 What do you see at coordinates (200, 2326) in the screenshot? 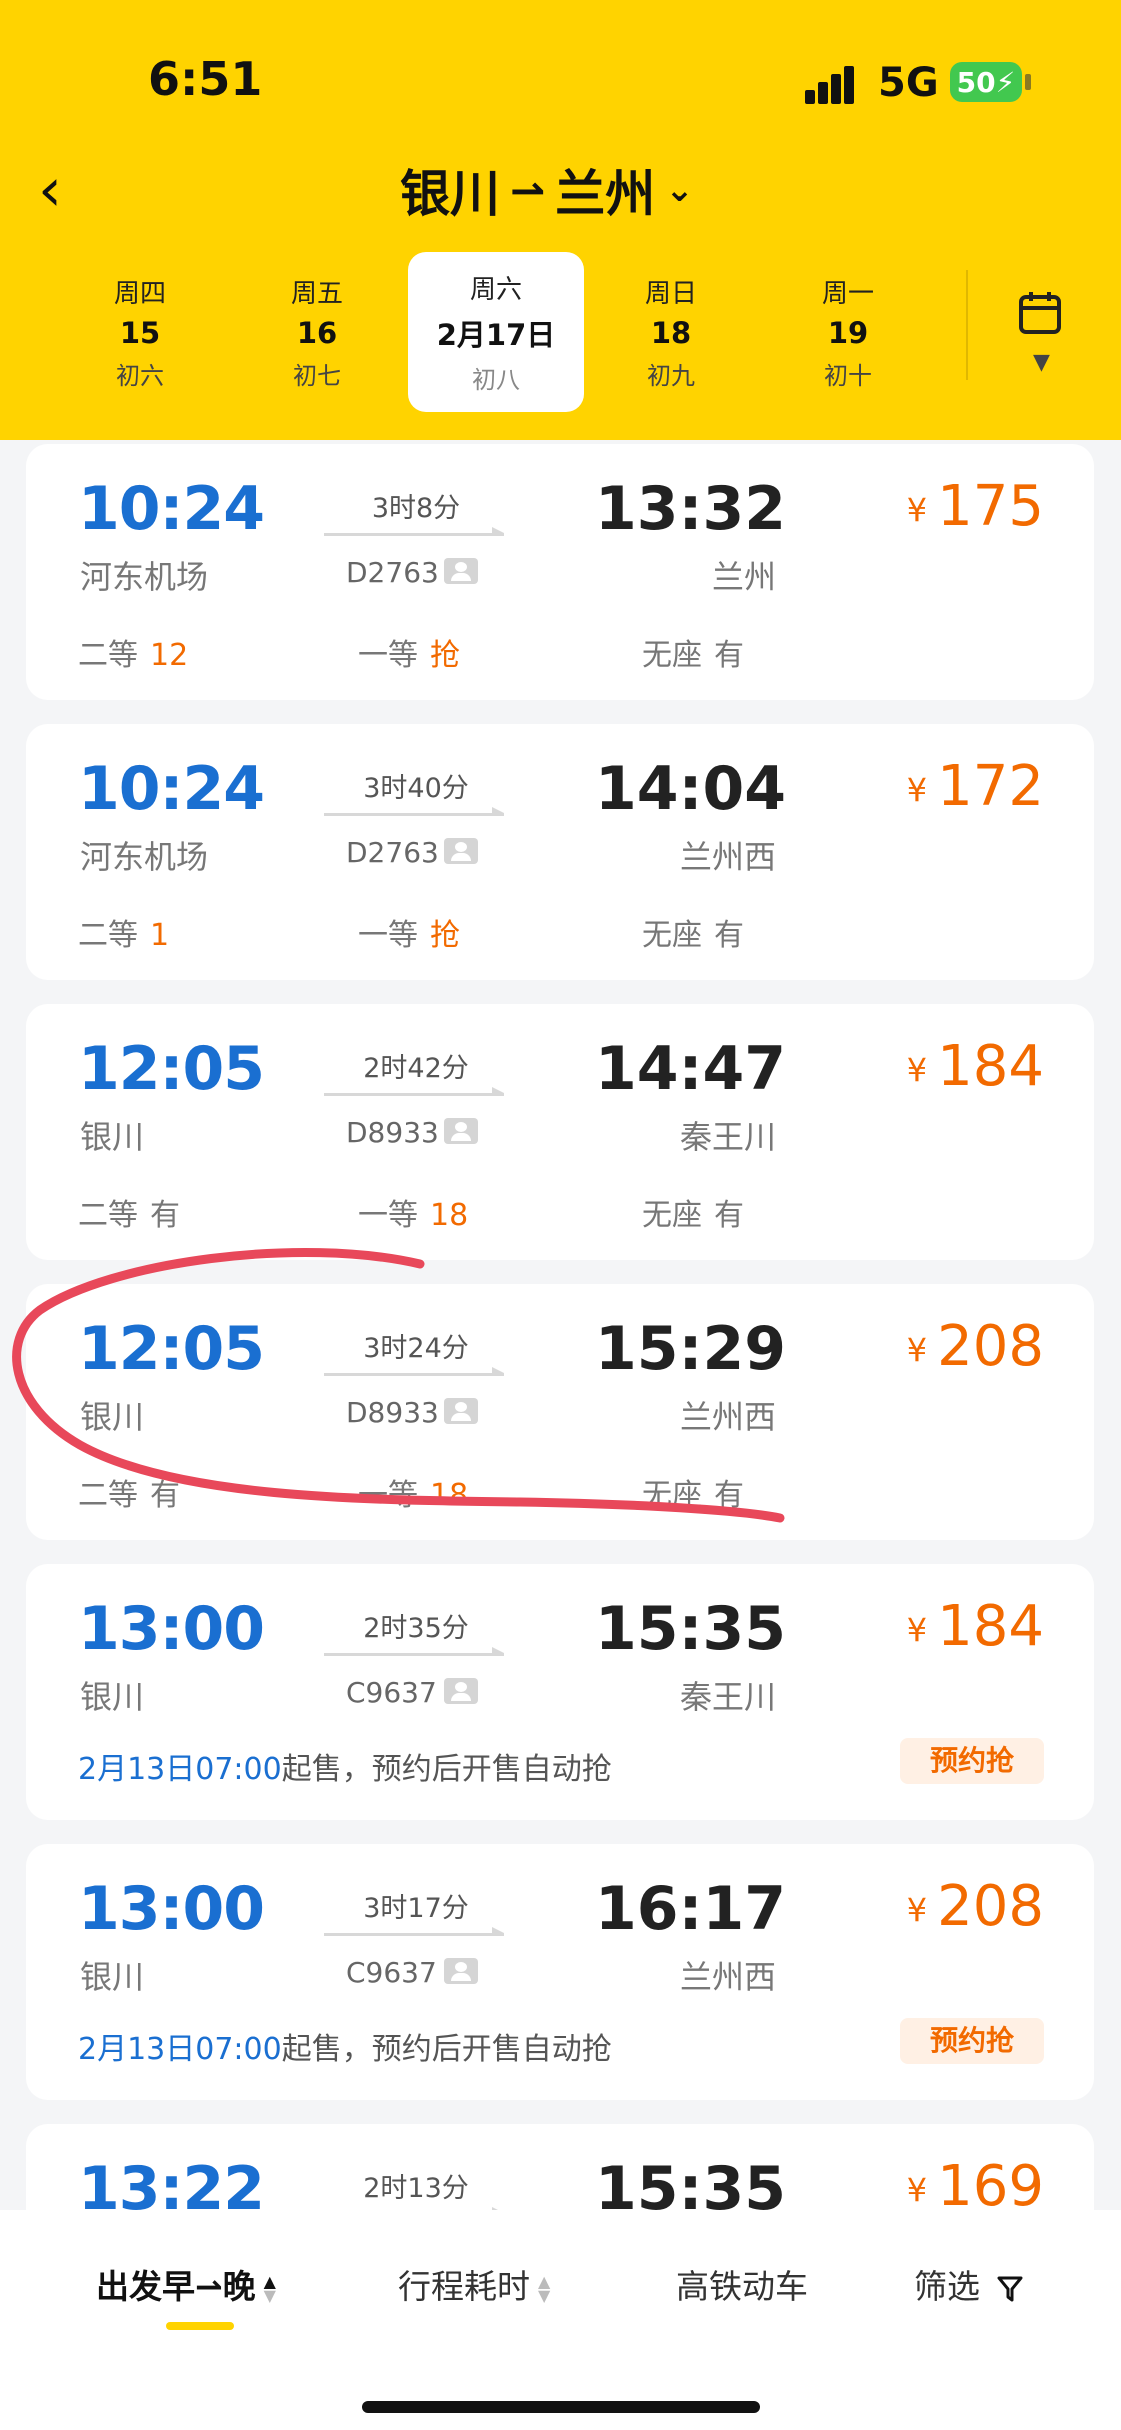
I see `active-tab-indicator` at bounding box center [200, 2326].